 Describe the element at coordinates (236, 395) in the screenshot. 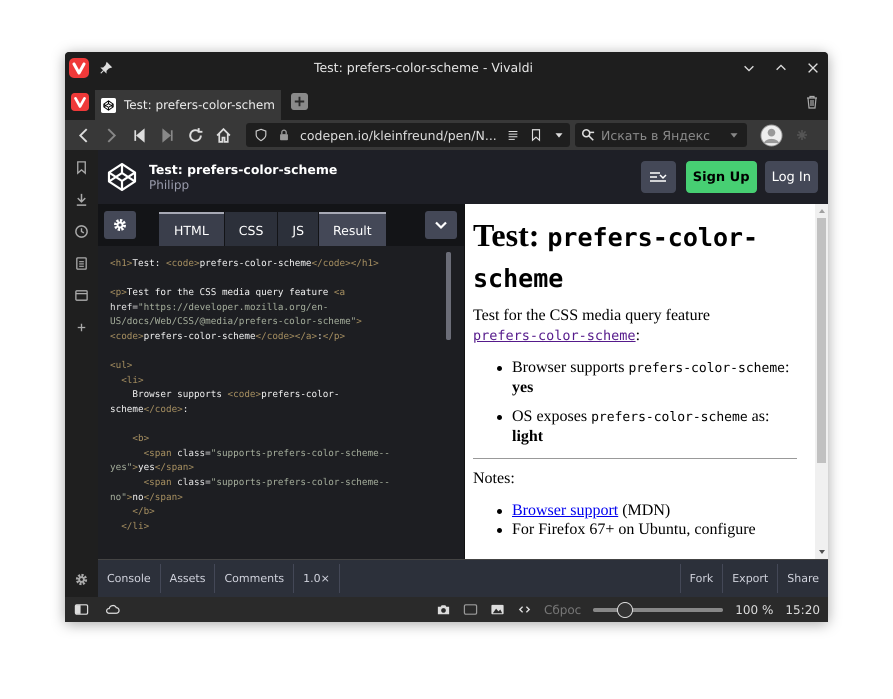

I see `code-line: Browser supports <code>prefers-color-` at that location.